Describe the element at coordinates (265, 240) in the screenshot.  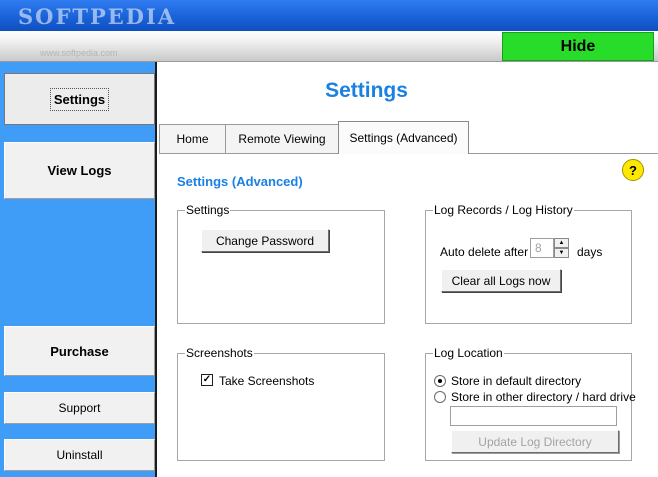
I see `change-password-button: Change Password` at that location.